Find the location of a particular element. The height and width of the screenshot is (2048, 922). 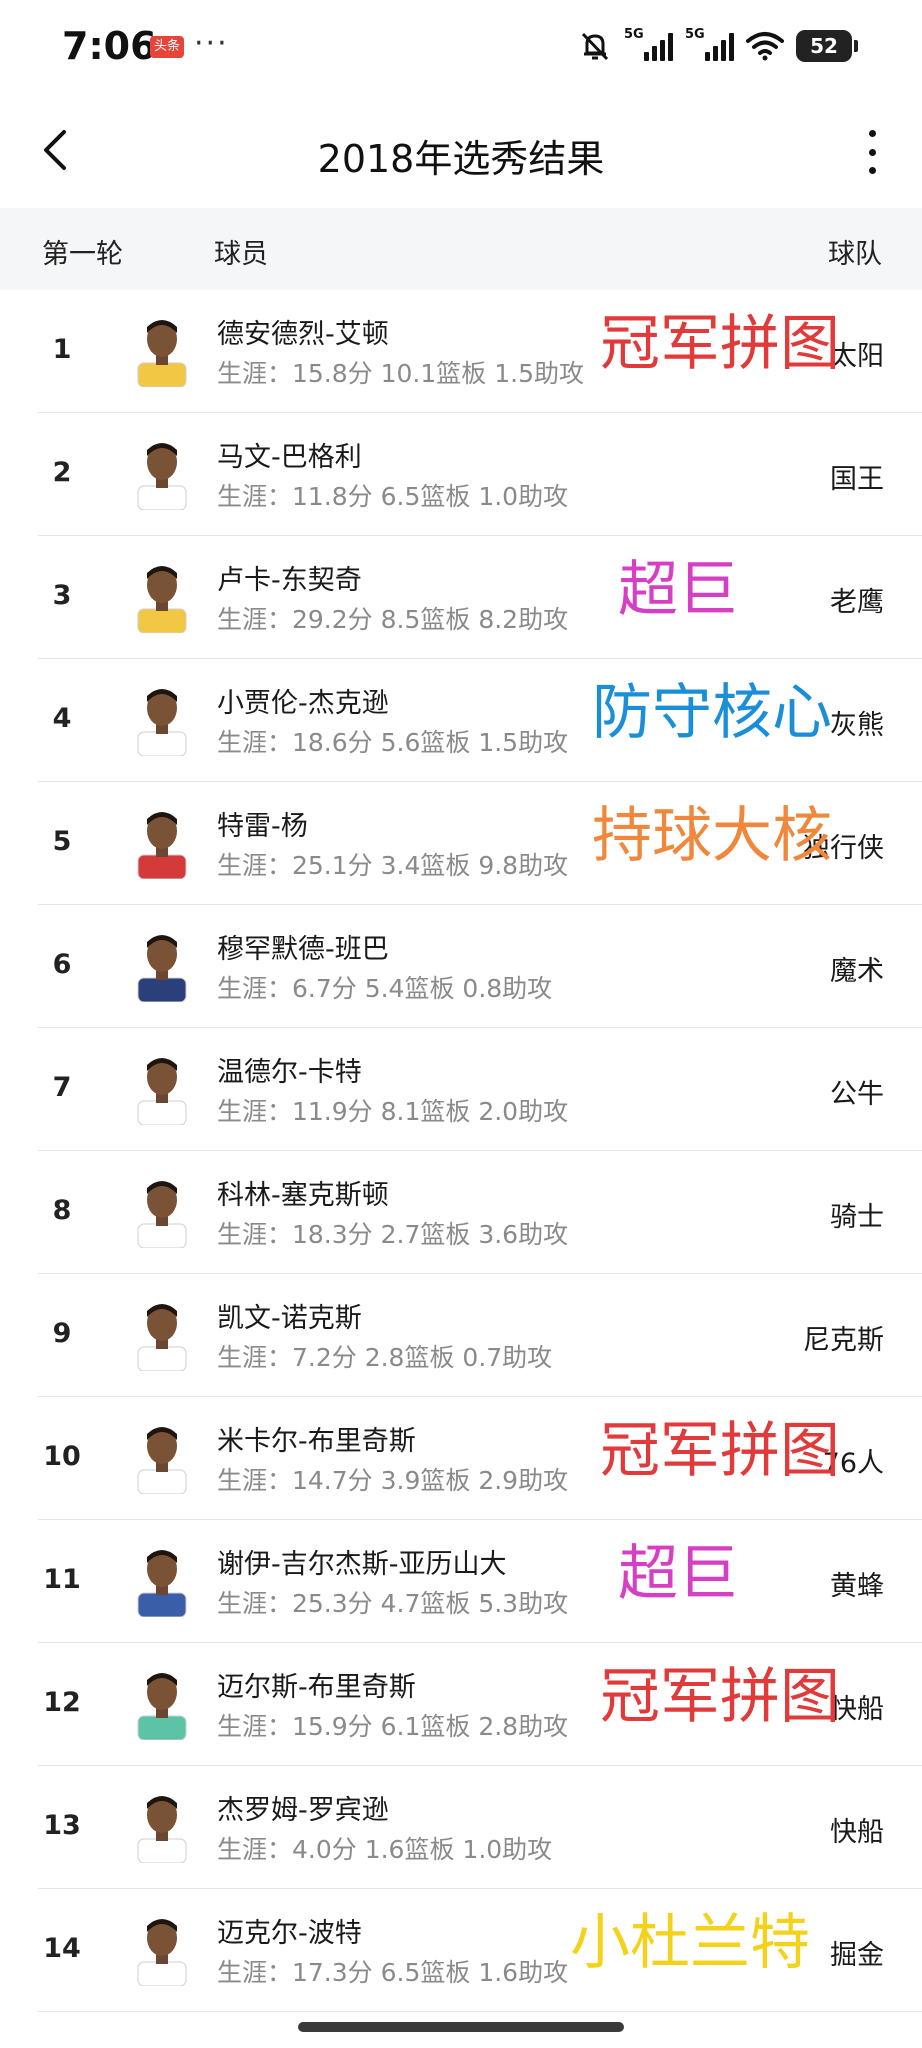

more-notifications-icon: ··· is located at coordinates (211, 43).